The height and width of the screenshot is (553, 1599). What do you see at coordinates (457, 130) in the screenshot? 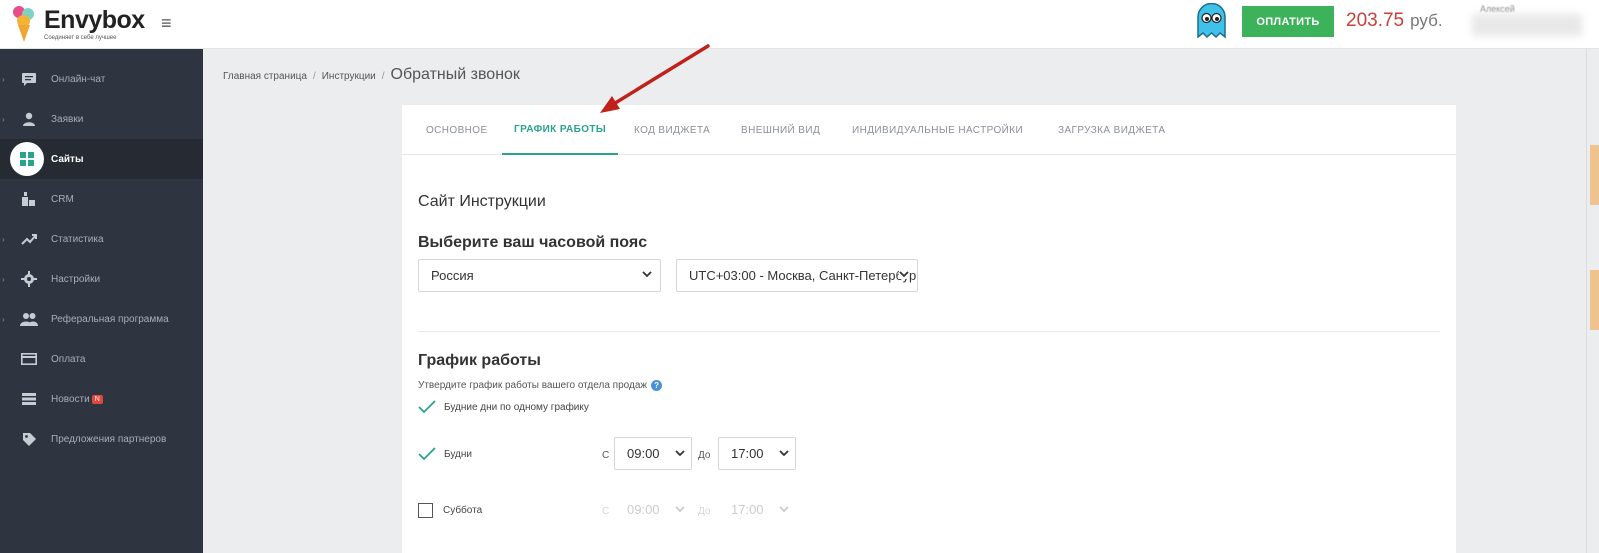
I see `tab-main: ОСНОВНОЕ` at bounding box center [457, 130].